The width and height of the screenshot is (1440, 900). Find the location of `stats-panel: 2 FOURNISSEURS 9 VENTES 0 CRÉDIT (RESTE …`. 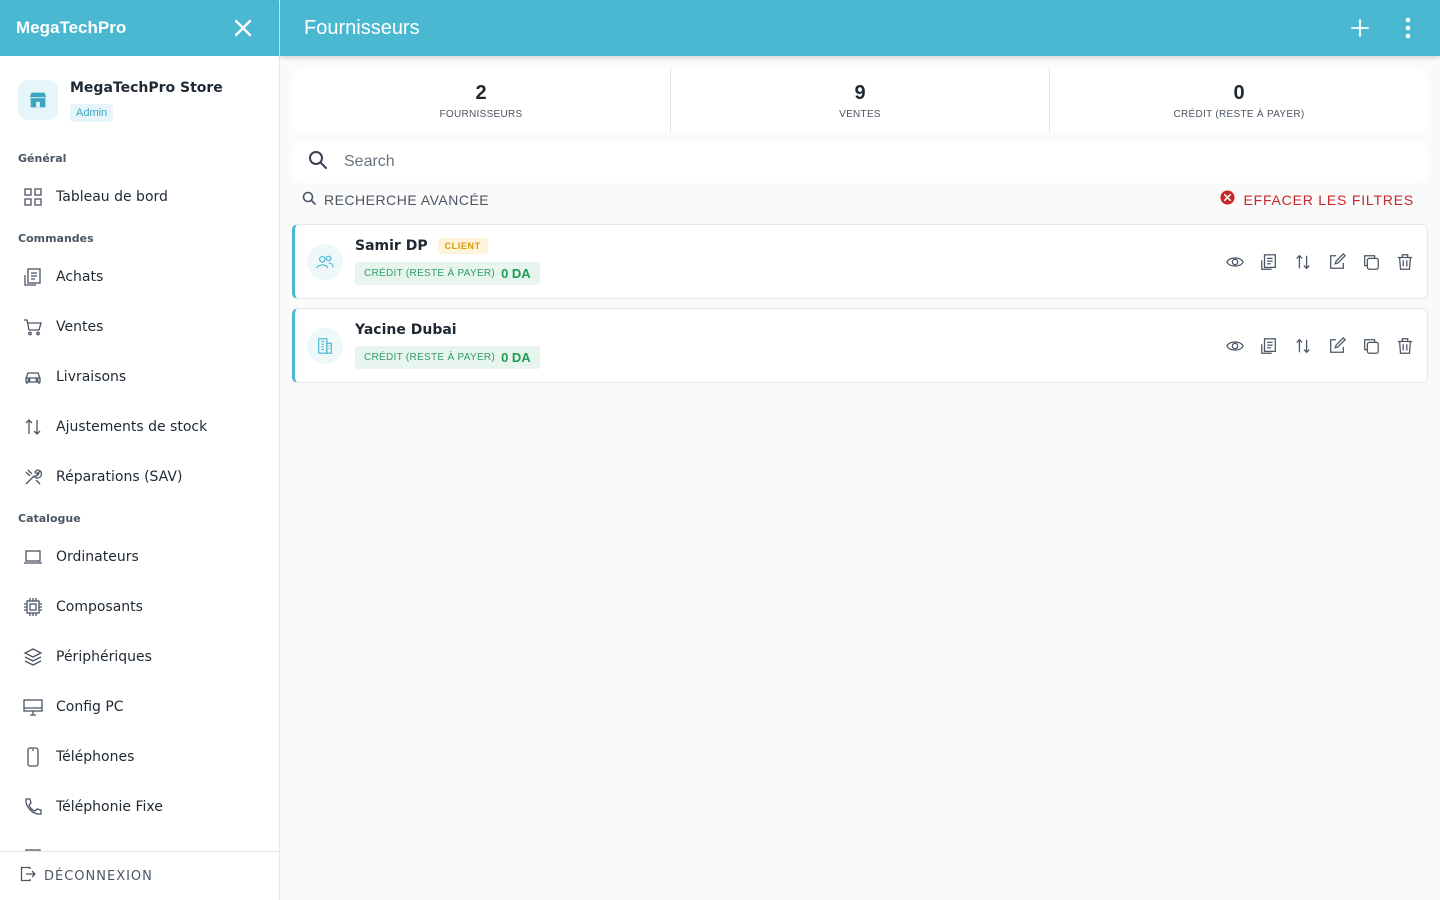

stats-panel: 2 FOURNISSEURS 9 VENTES 0 CRÉDIT (RESTE … is located at coordinates (860, 100).